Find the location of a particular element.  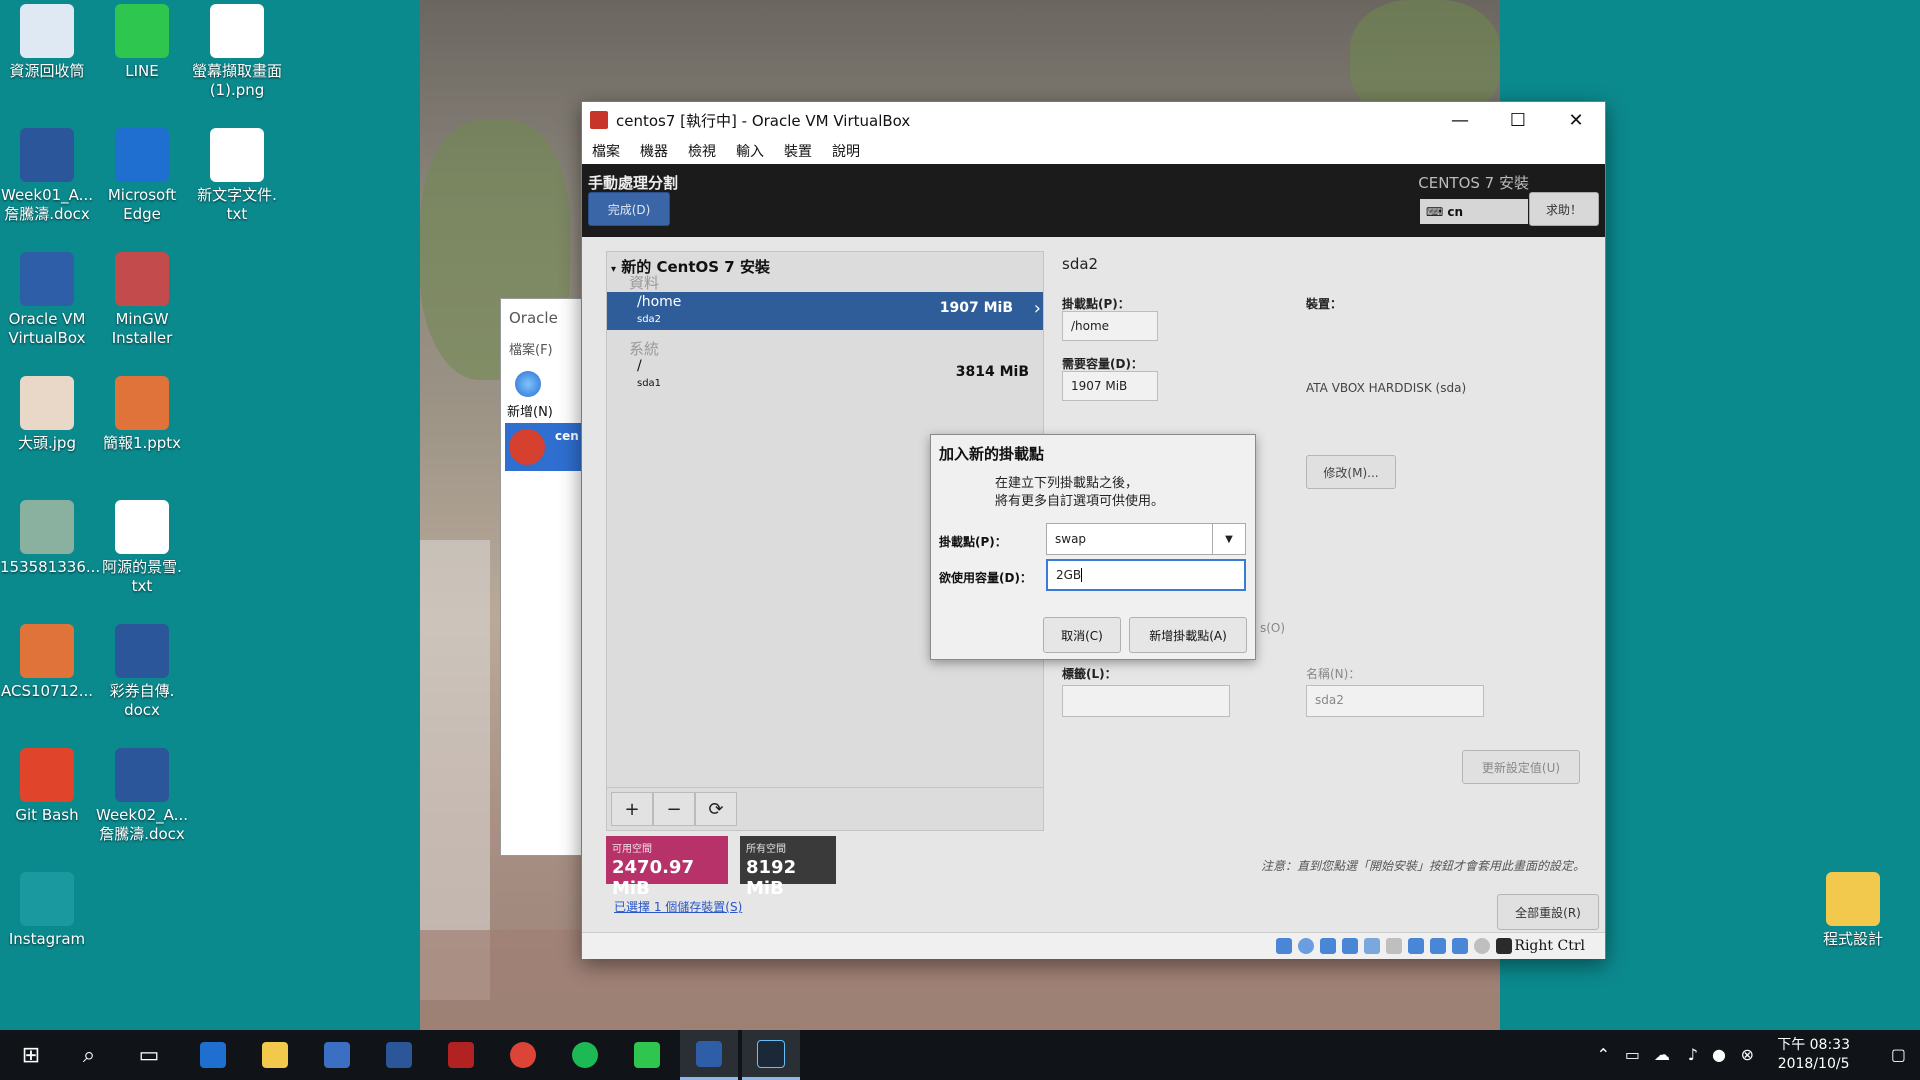

chevron-down-icon: ▼ is located at coordinates (1228, 539).